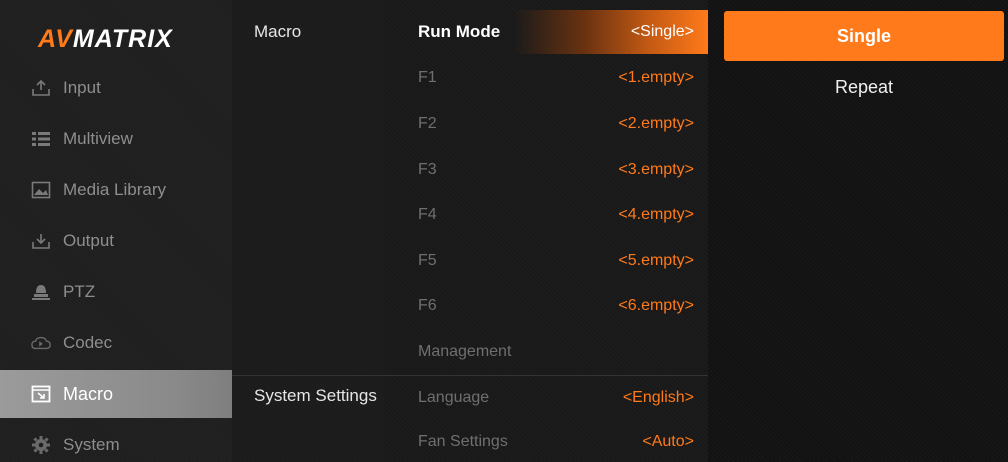 The width and height of the screenshot is (1008, 462). What do you see at coordinates (88, 393) in the screenshot?
I see `sidebar-item-label: Macro` at bounding box center [88, 393].